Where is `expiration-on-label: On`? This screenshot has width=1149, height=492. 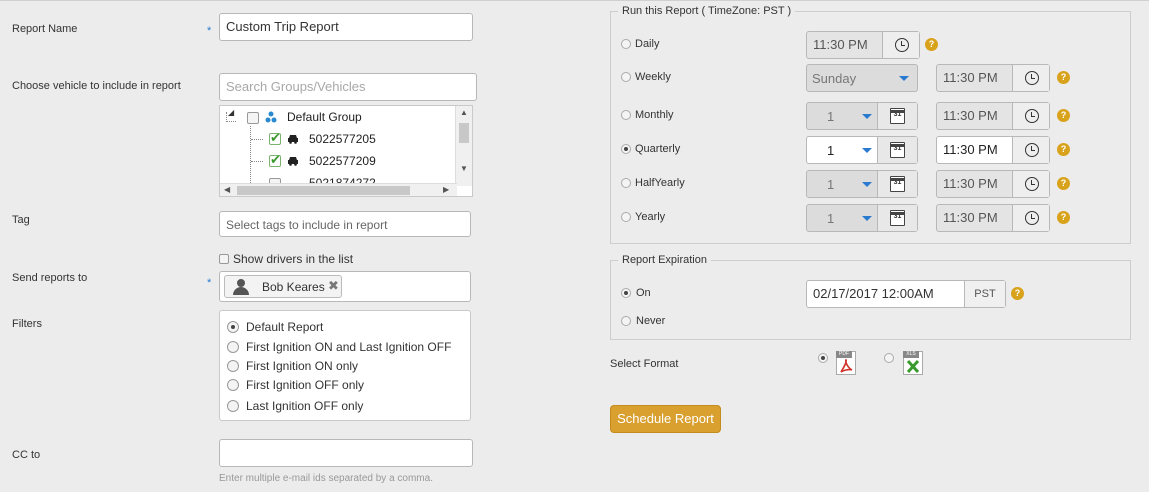 expiration-on-label: On is located at coordinates (643, 293).